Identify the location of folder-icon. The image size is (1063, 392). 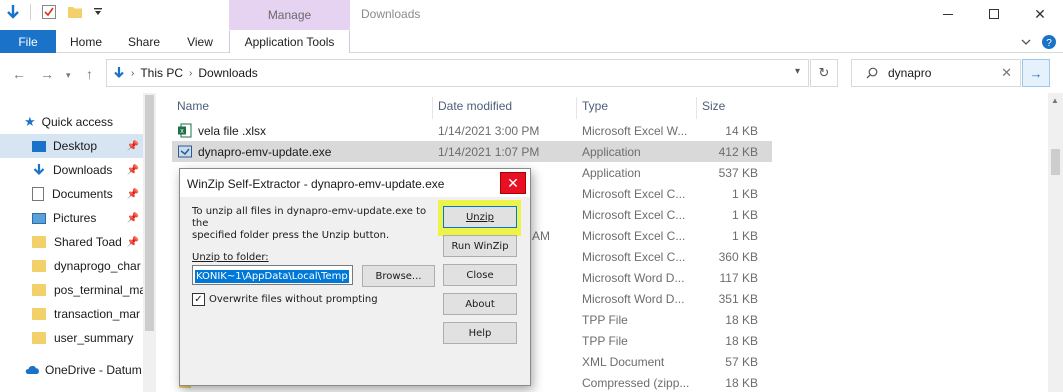
(39, 242).